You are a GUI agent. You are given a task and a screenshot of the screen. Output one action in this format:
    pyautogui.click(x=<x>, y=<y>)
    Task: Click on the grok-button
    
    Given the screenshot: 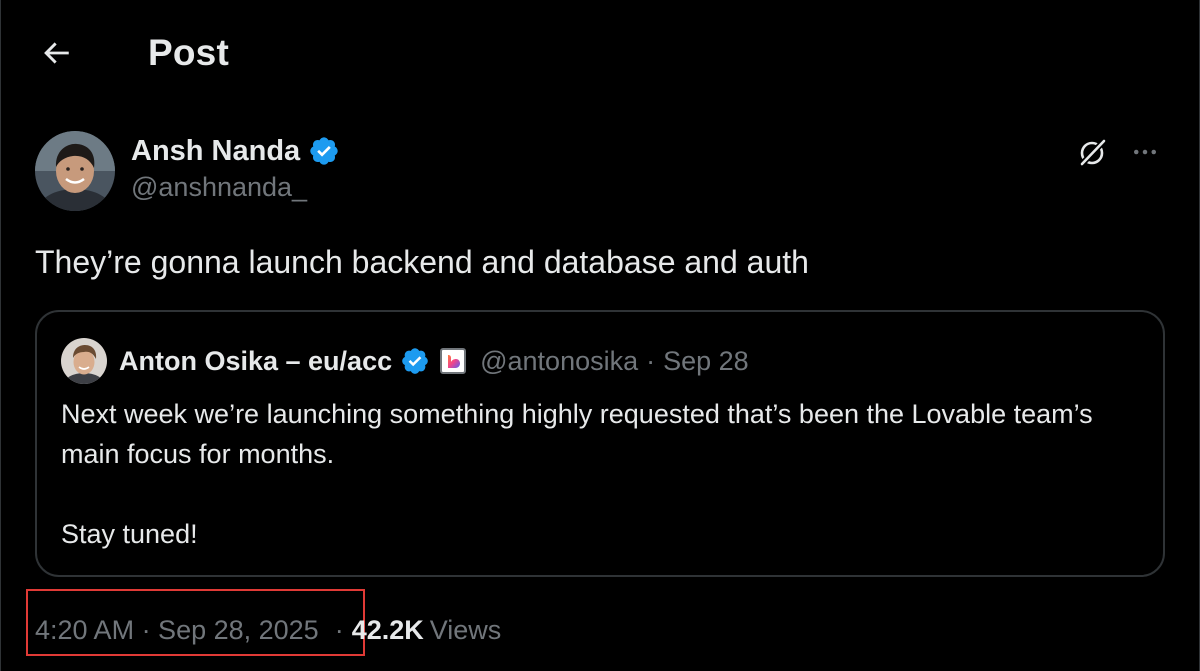 What is the action you would take?
    pyautogui.click(x=1093, y=152)
    